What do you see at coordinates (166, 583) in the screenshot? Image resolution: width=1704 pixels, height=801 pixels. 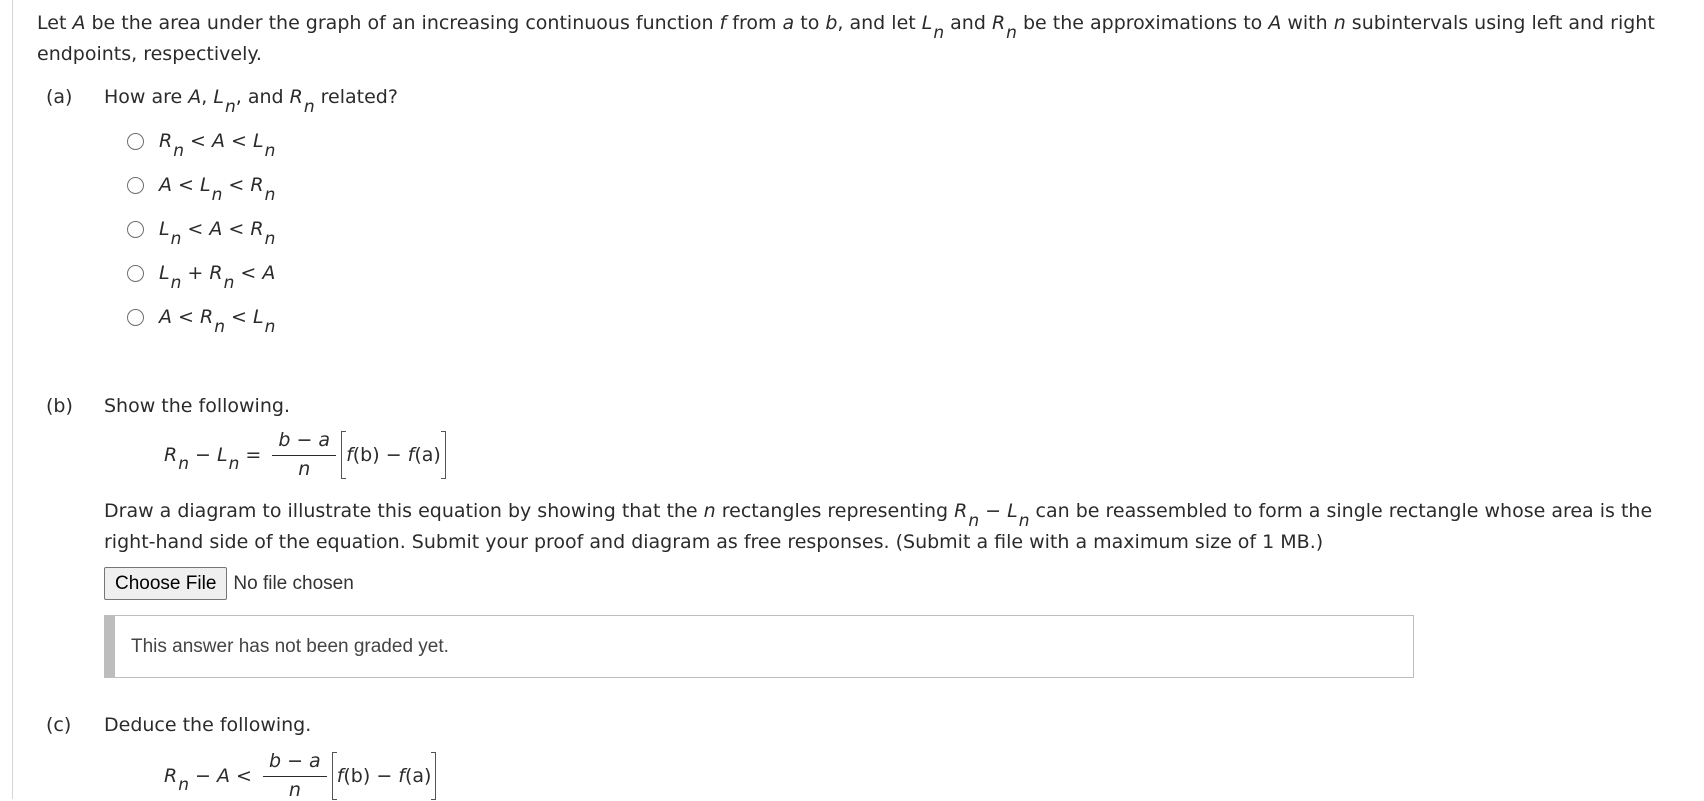 I see `choose-file-button: Choose File` at bounding box center [166, 583].